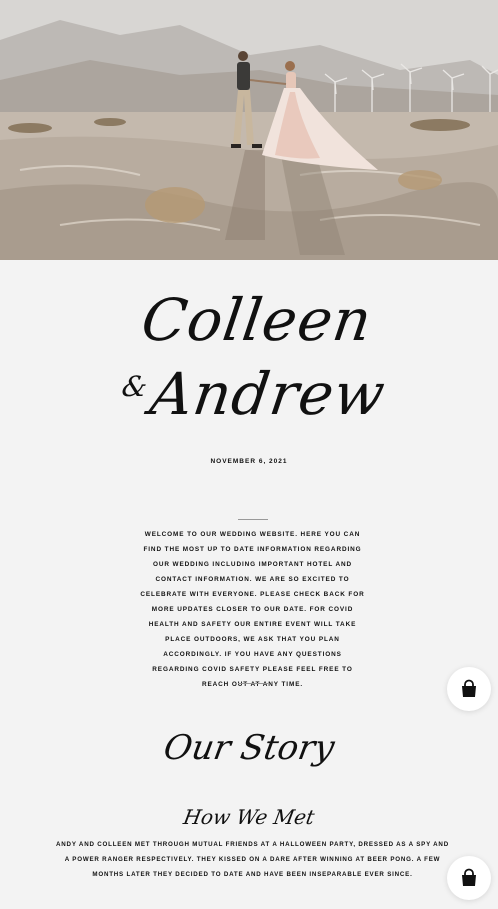 This screenshot has height=909, width=498. What do you see at coordinates (249, 461) in the screenshot?
I see `wedding-date: NOVEMBER 6, 2021` at bounding box center [249, 461].